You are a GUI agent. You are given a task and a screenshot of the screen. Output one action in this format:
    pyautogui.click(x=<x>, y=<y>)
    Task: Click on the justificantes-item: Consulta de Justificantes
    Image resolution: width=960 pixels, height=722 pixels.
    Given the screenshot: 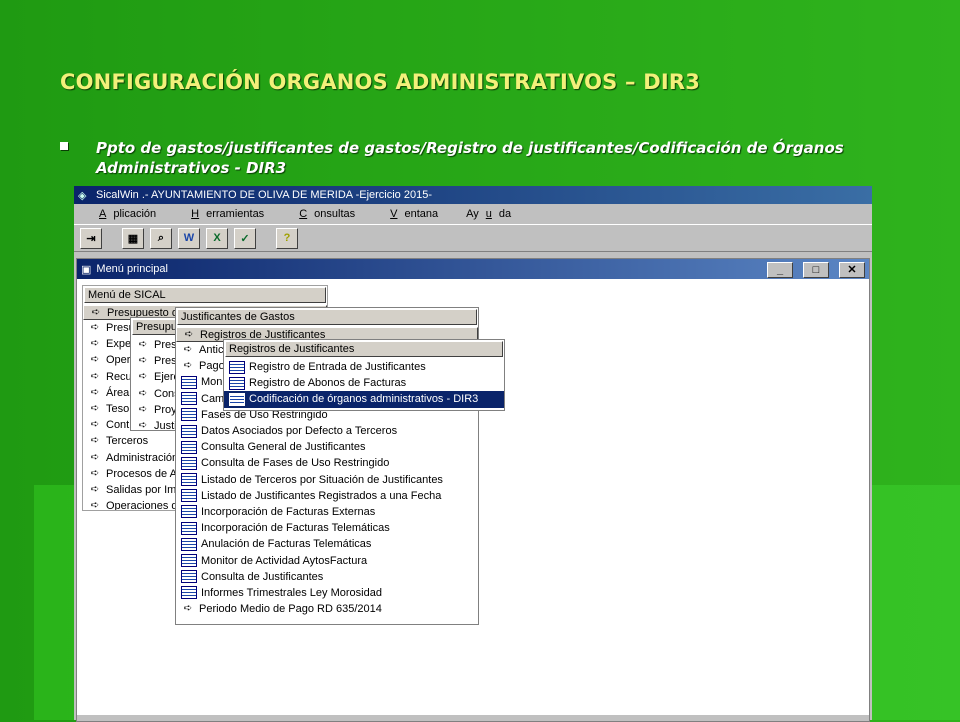 What is the action you would take?
    pyautogui.click(x=327, y=577)
    